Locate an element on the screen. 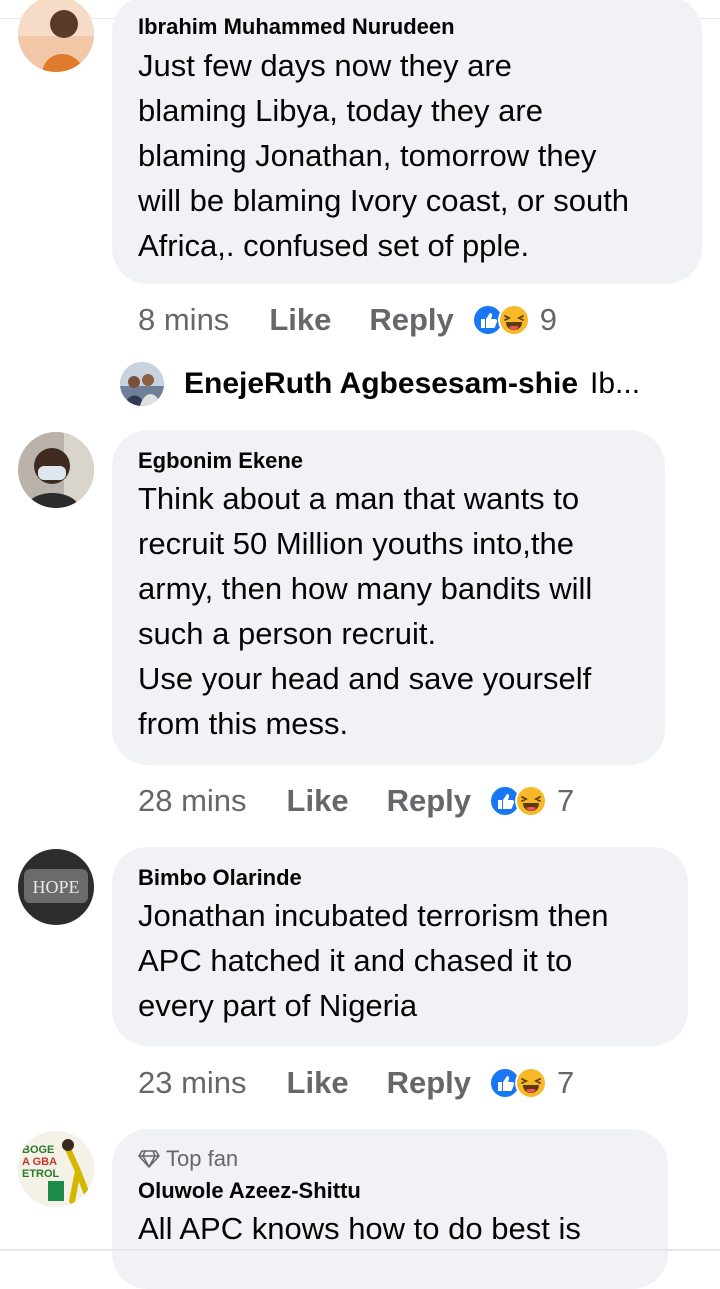 This screenshot has width=720, height=1289. comment-actions: 23 mins Like Reply 7 is located at coordinates (356, 1083).